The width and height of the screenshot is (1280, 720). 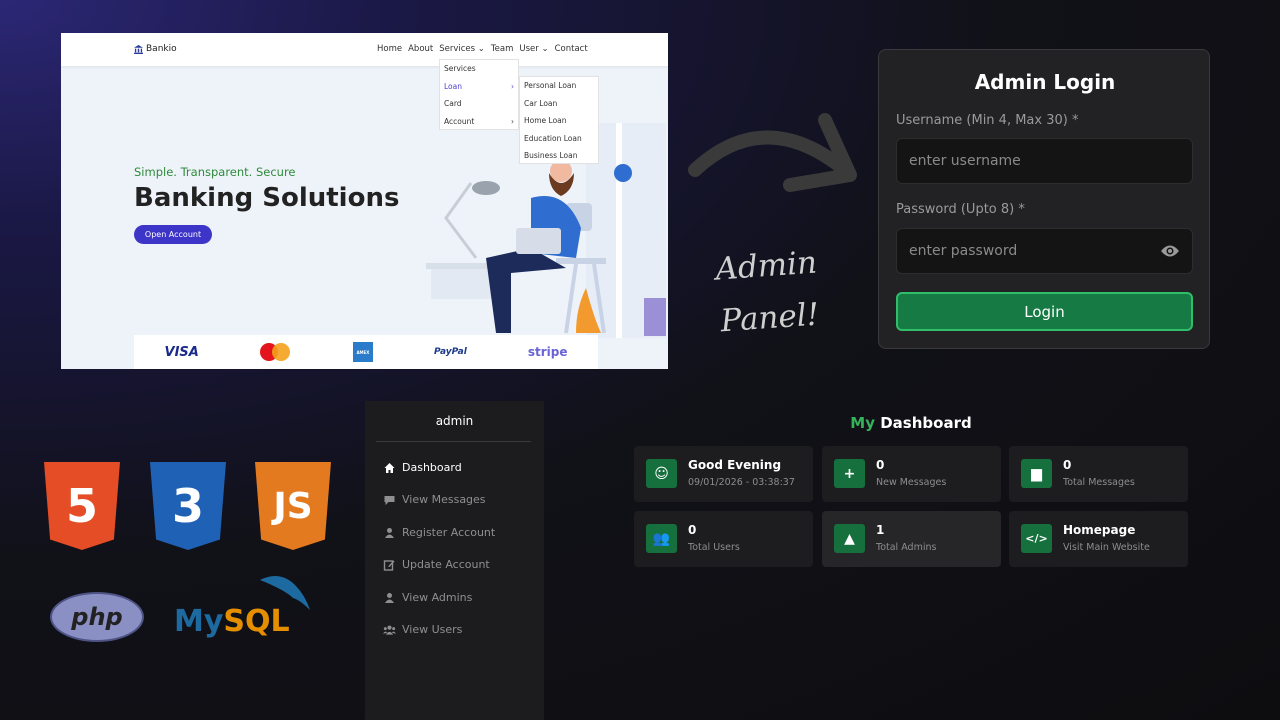 I want to click on card-greeting: ☺ Good Evening 09/01/2026 - 03:38:37, so click(x=723, y=474).